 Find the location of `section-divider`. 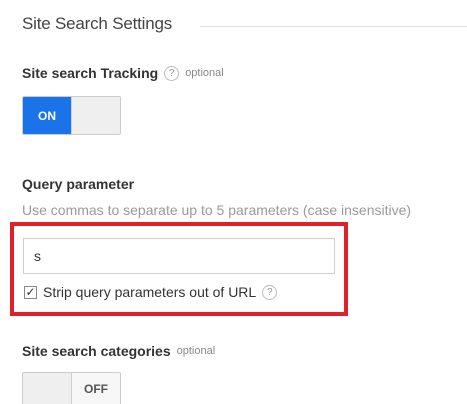

section-divider is located at coordinates (333, 26).